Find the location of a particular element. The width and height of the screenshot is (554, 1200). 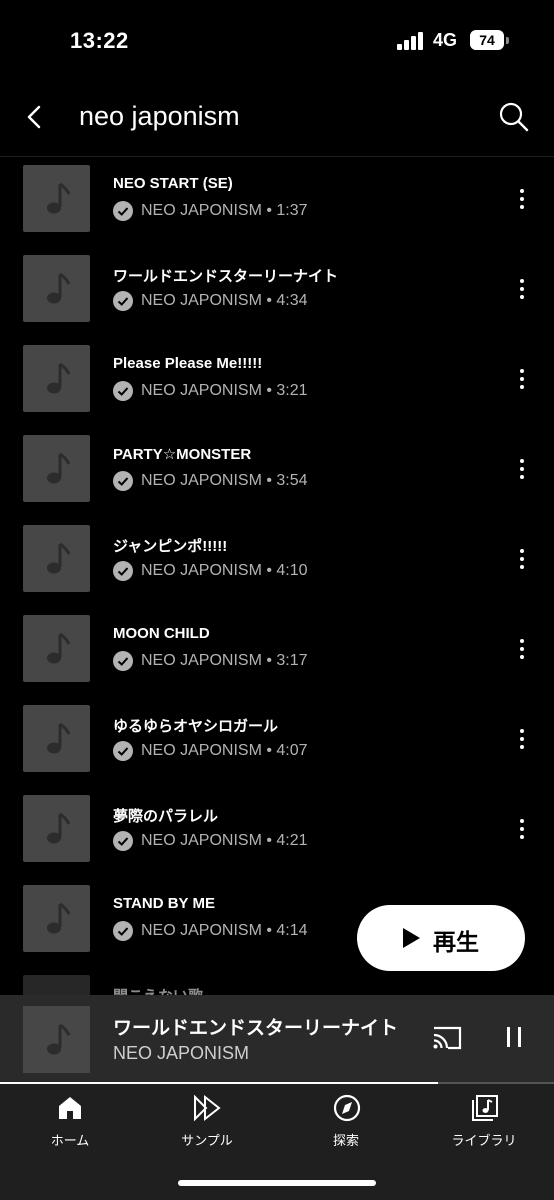

play-button: 再生 is located at coordinates (441, 938).